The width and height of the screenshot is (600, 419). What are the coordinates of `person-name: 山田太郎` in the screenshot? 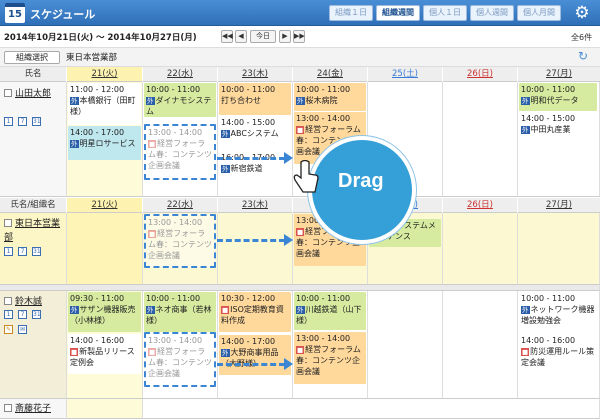 It's located at (33, 94).